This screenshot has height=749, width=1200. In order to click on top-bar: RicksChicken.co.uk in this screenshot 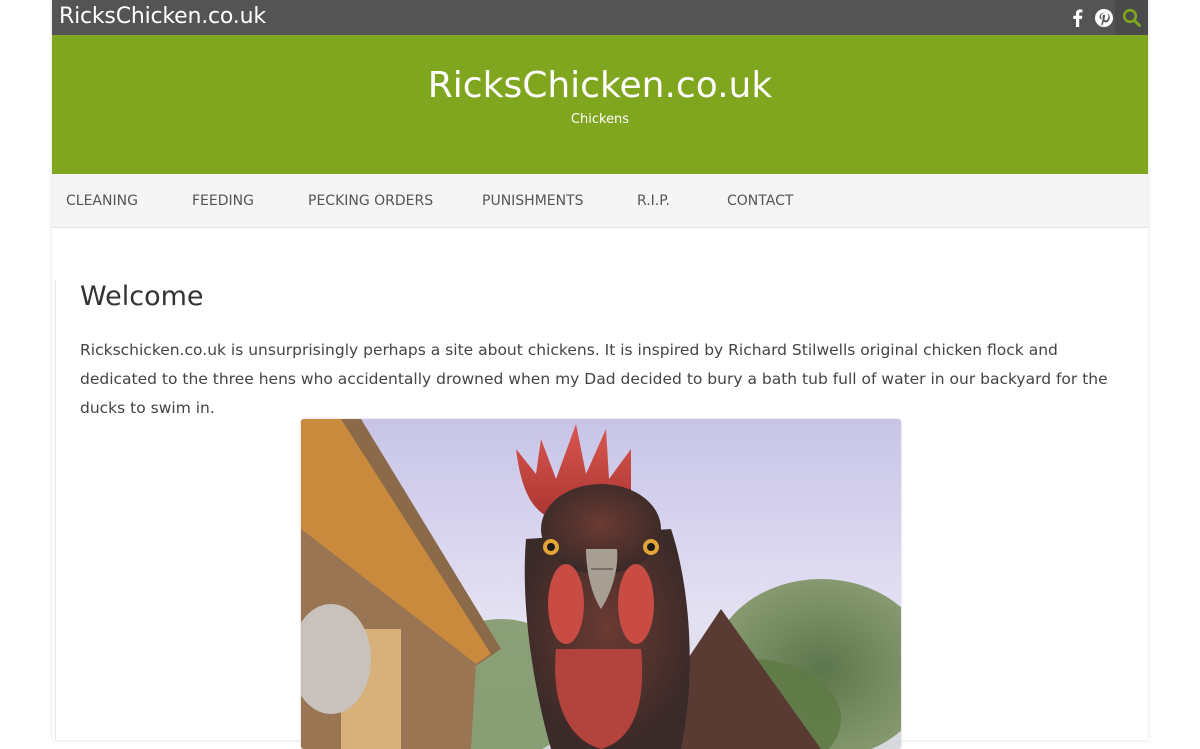, I will do `click(600, 17)`.